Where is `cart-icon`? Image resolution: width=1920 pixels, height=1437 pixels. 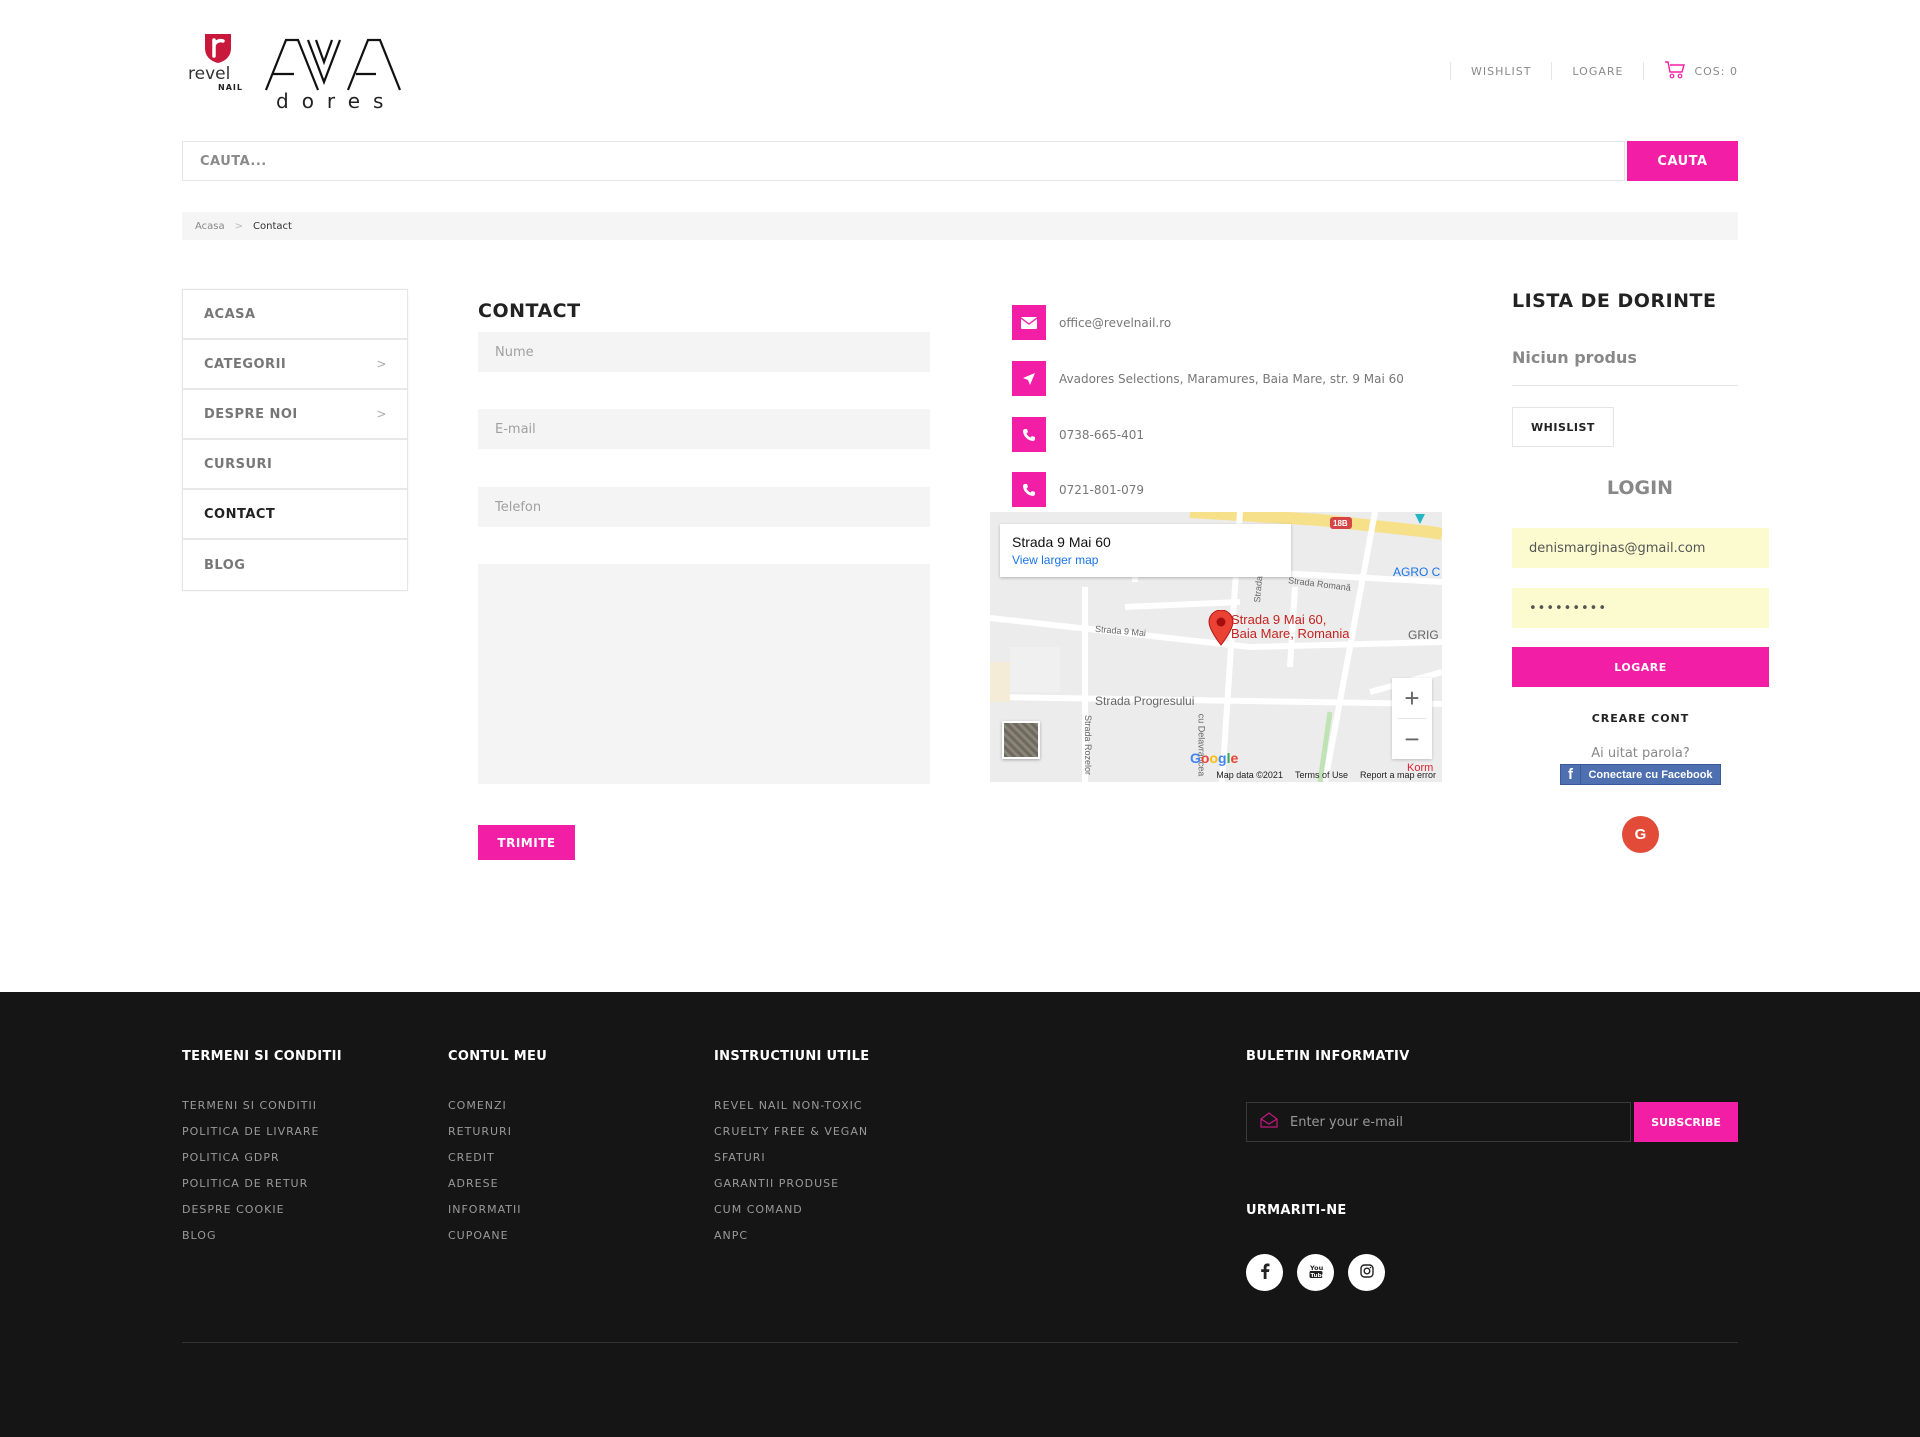
cart-icon is located at coordinates (1675, 71).